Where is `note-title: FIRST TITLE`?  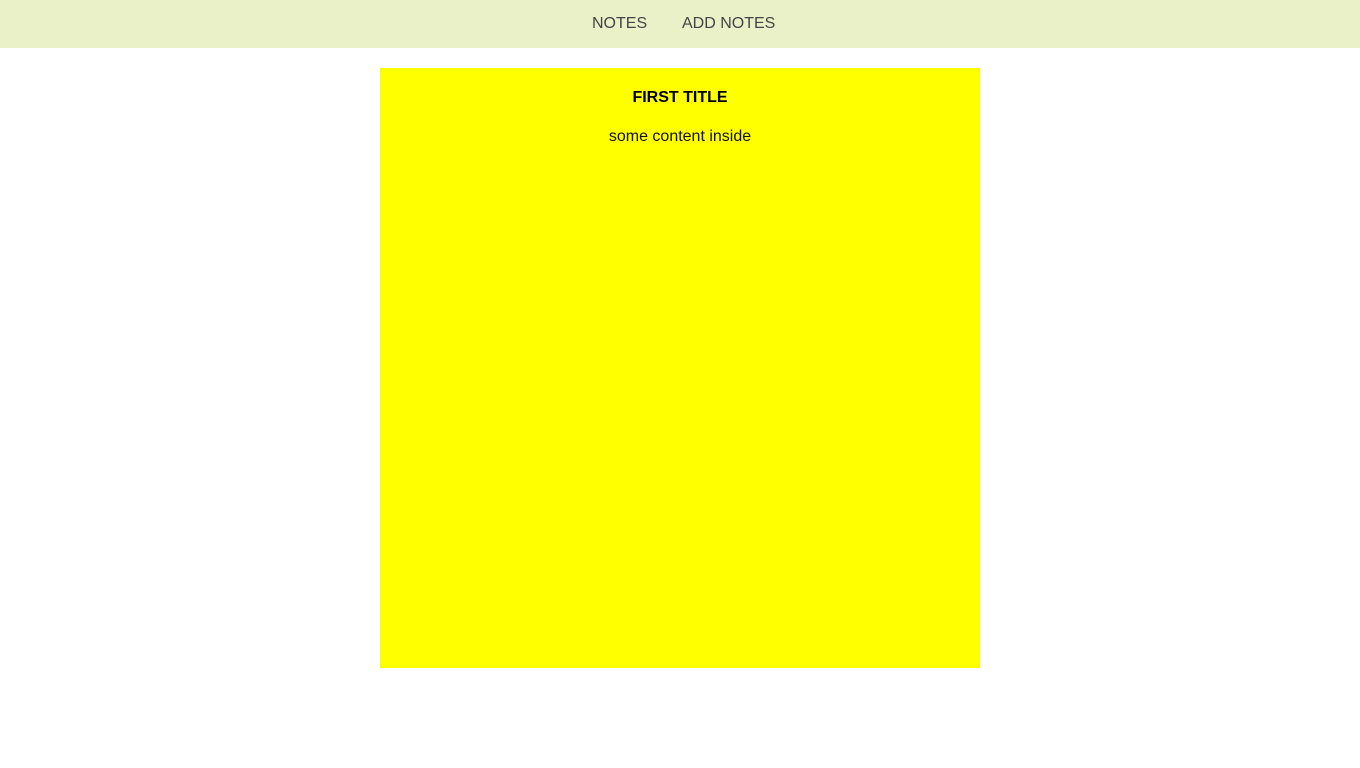
note-title: FIRST TITLE is located at coordinates (680, 97).